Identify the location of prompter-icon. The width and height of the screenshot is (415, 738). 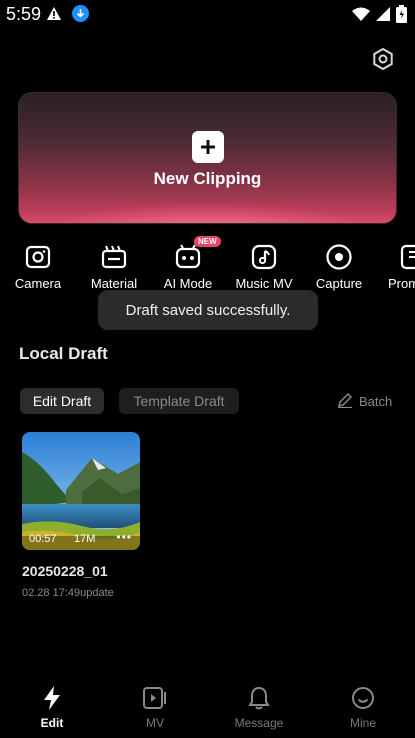
(395, 257).